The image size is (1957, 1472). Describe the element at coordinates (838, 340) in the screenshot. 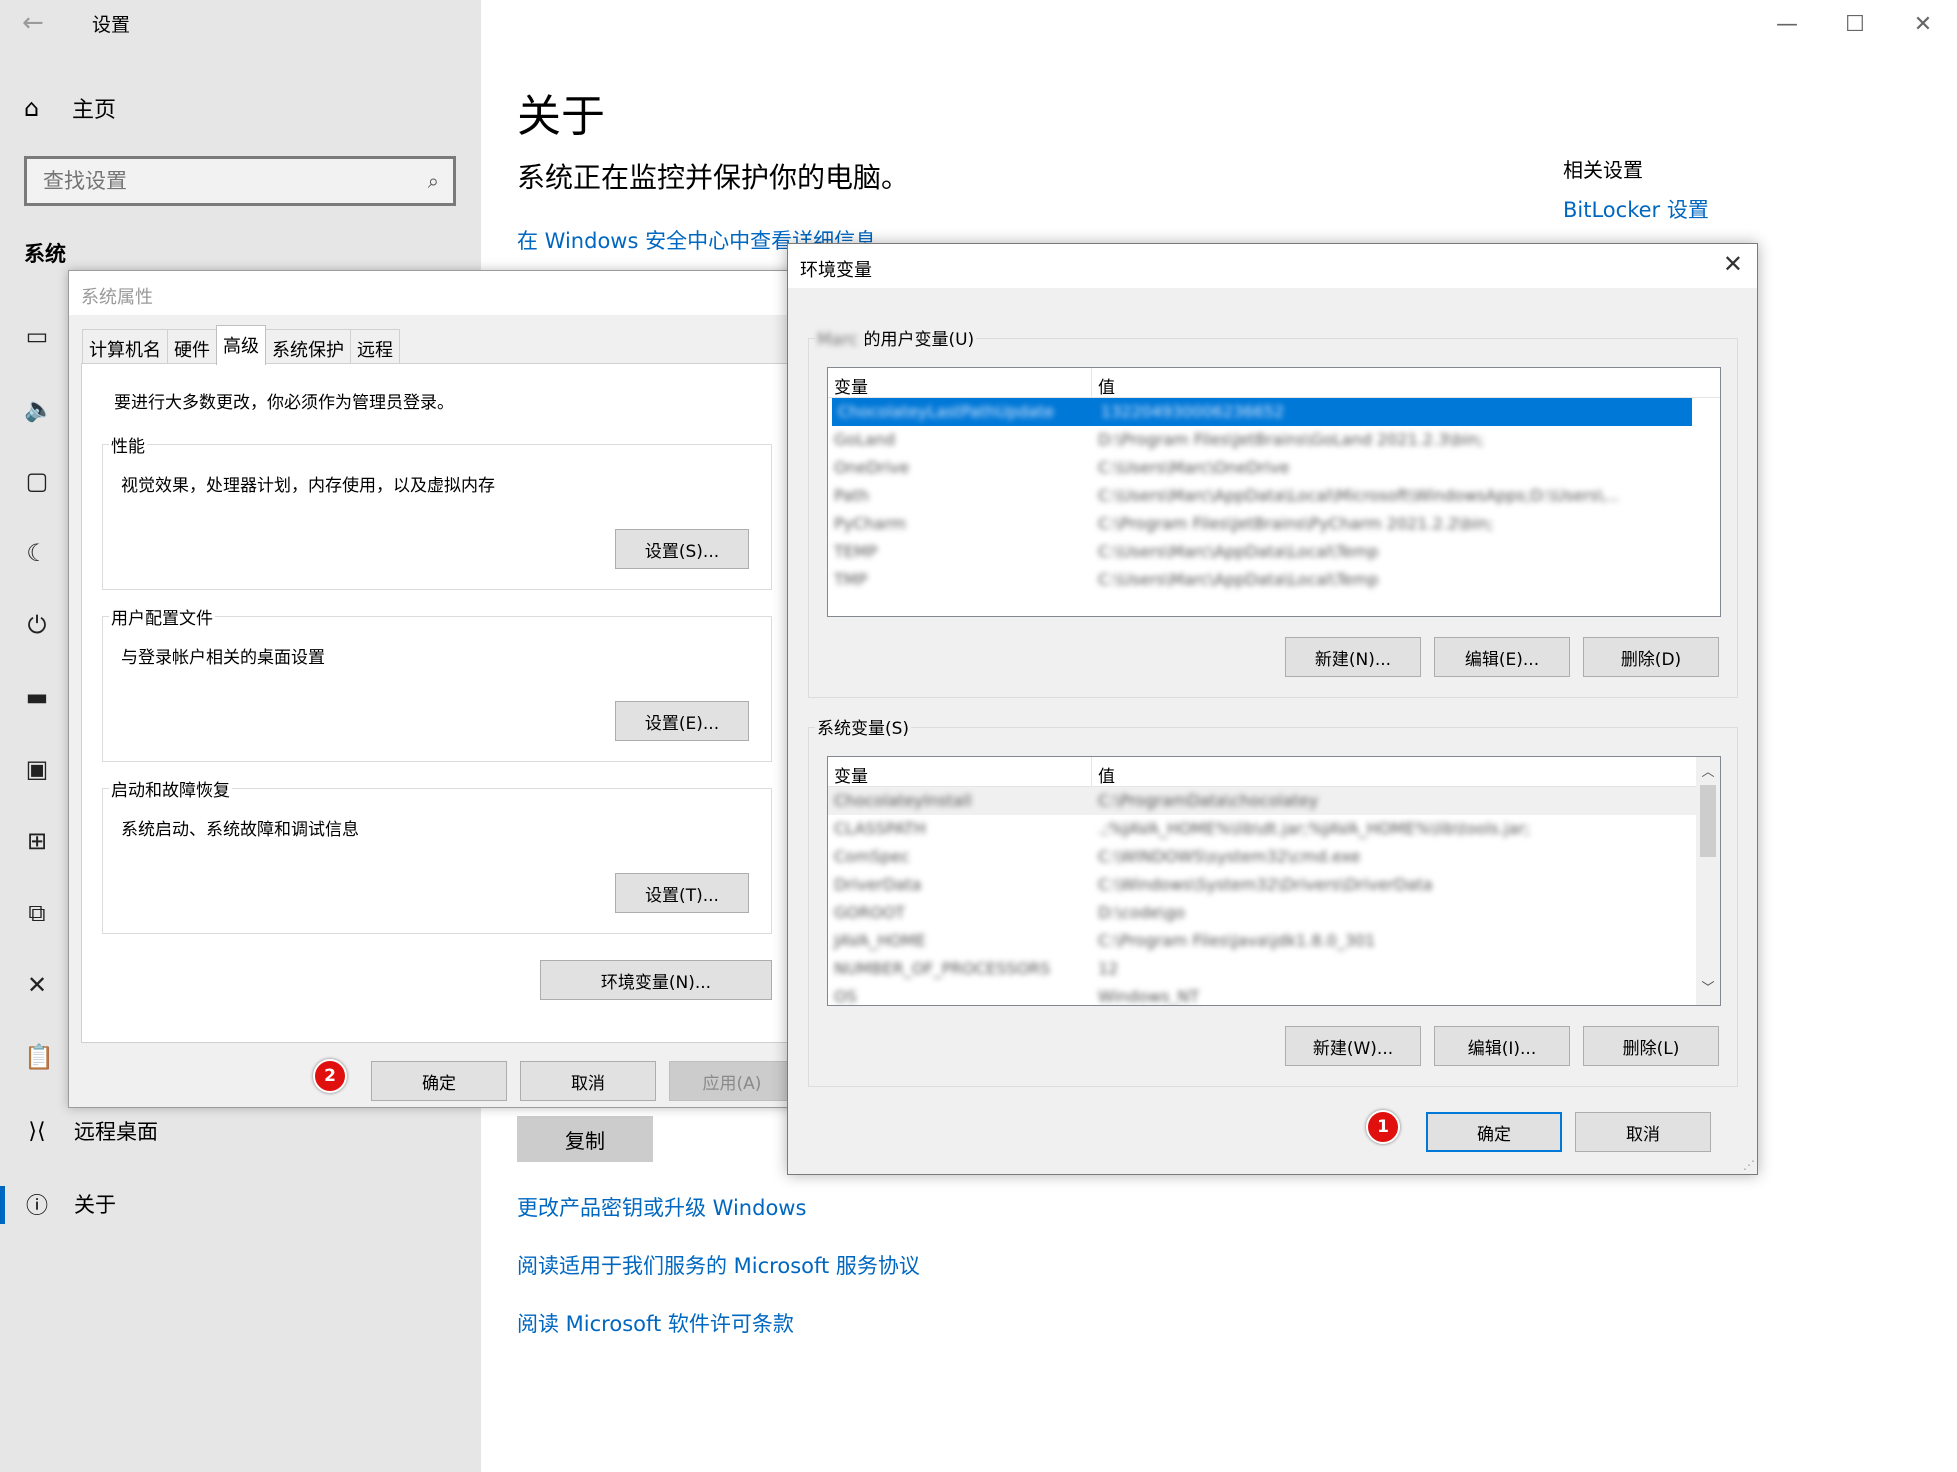

I see `user-name: Marc` at that location.